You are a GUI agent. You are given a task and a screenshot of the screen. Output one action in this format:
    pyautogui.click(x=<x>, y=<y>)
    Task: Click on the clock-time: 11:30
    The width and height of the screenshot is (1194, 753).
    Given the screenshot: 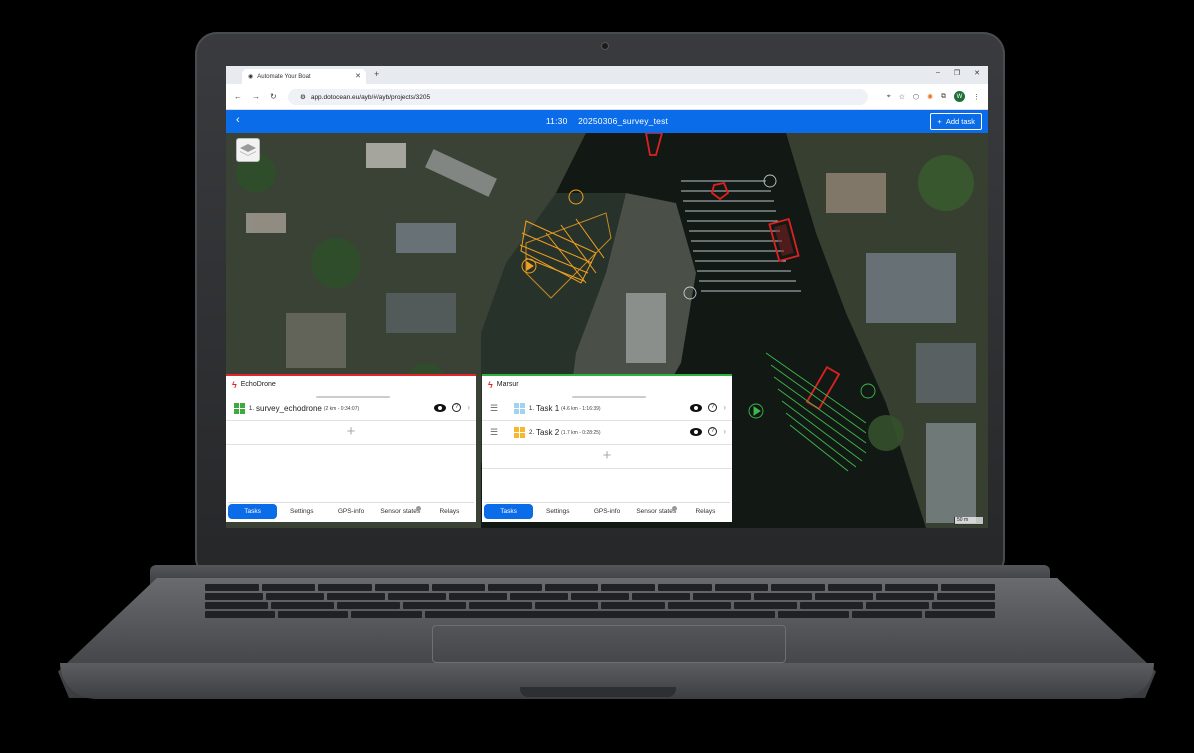 What is the action you would take?
    pyautogui.click(x=556, y=121)
    